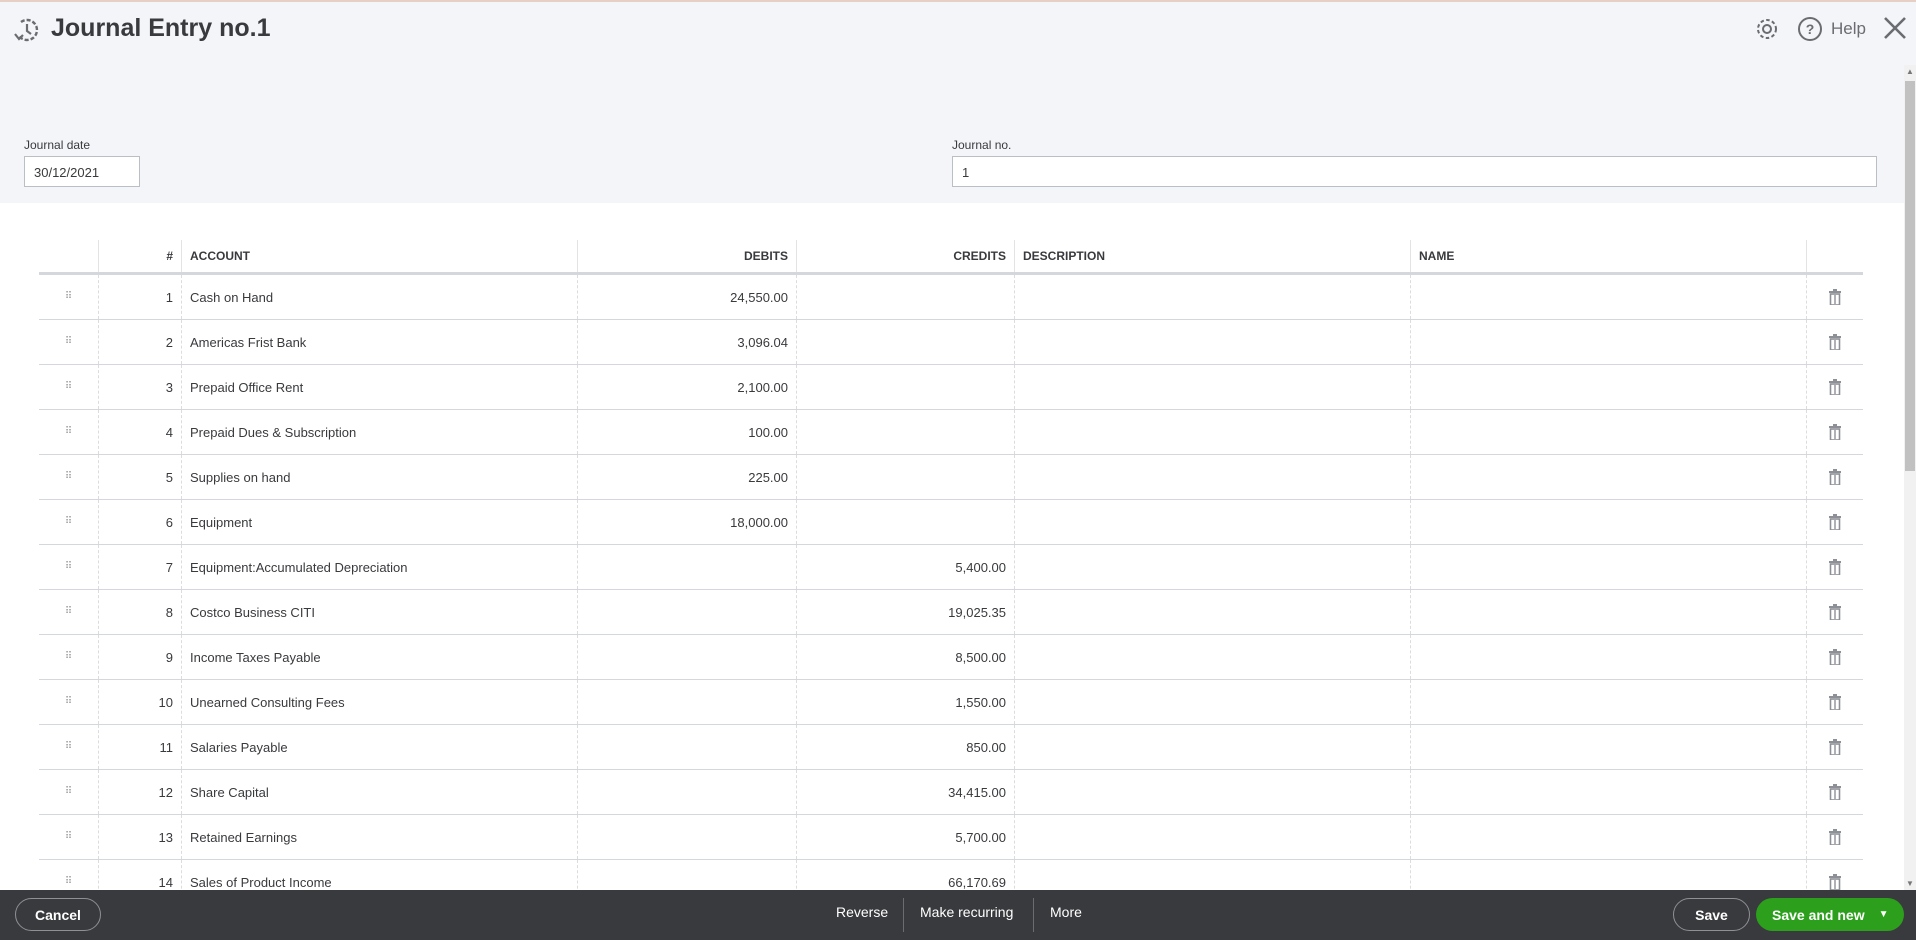 Image resolution: width=1916 pixels, height=940 pixels. What do you see at coordinates (1818, 915) in the screenshot?
I see `save-and-new-label: Save and new` at bounding box center [1818, 915].